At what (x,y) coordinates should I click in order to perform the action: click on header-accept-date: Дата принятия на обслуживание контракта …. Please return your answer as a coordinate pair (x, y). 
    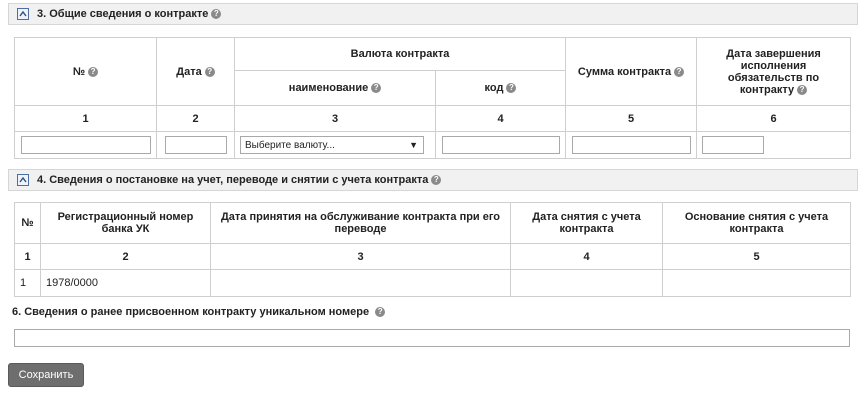
    Looking at the image, I should click on (360, 223).